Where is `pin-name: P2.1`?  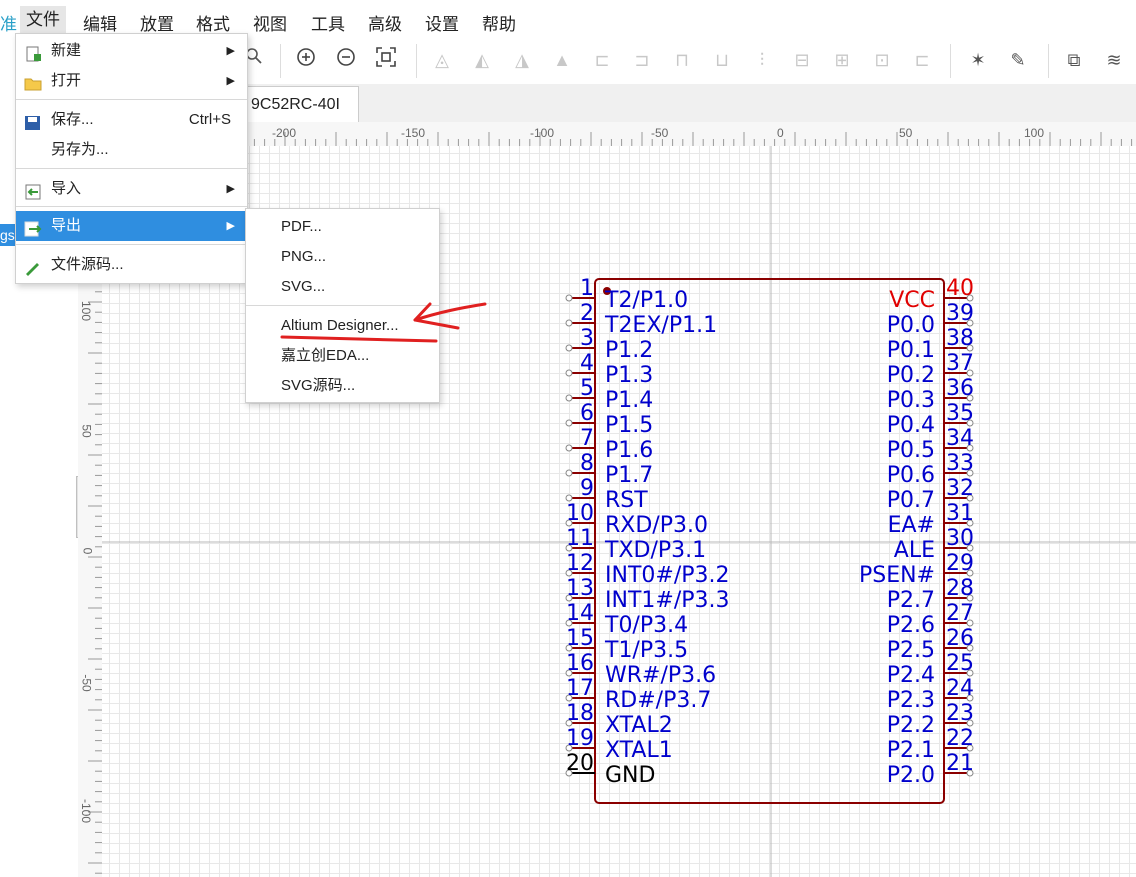
pin-name: P2.1 is located at coordinates (911, 750).